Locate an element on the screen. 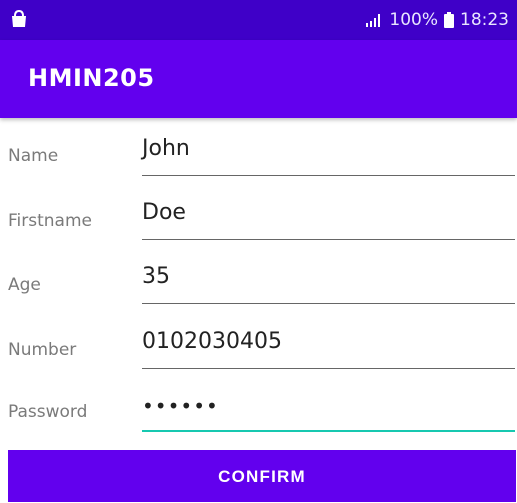  name-label: Name is located at coordinates (33, 156).